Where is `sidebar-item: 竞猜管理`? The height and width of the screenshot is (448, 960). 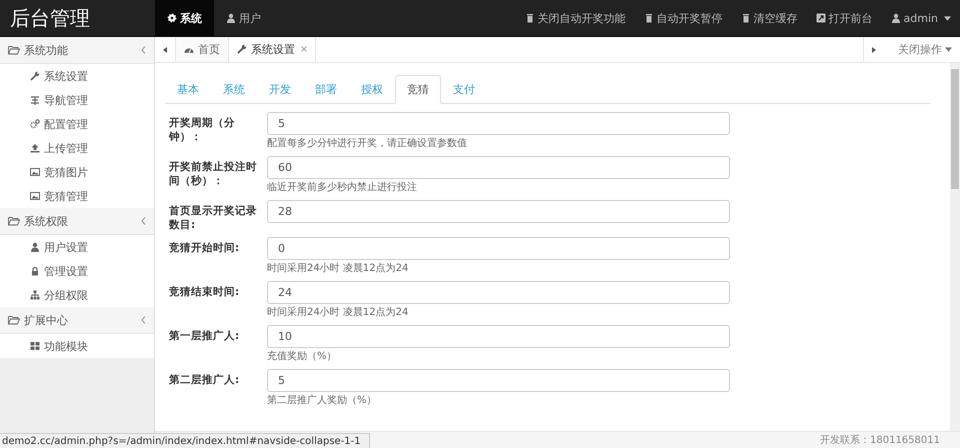 sidebar-item: 竞猜管理 is located at coordinates (77, 196).